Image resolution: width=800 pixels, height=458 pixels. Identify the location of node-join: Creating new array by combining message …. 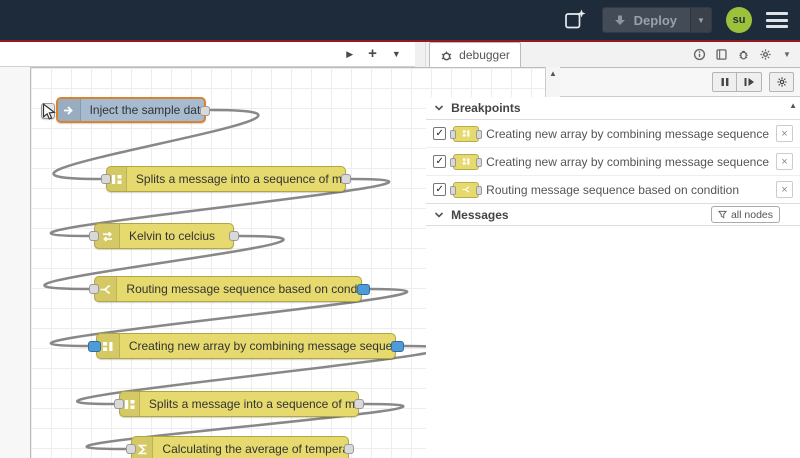
(246, 346).